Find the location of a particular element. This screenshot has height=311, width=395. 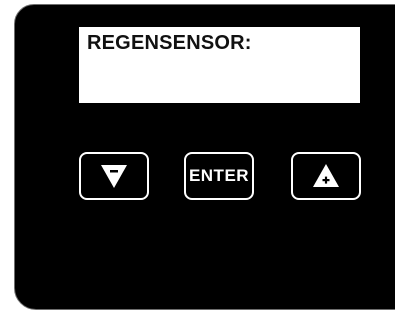

up-button is located at coordinates (326, 176).